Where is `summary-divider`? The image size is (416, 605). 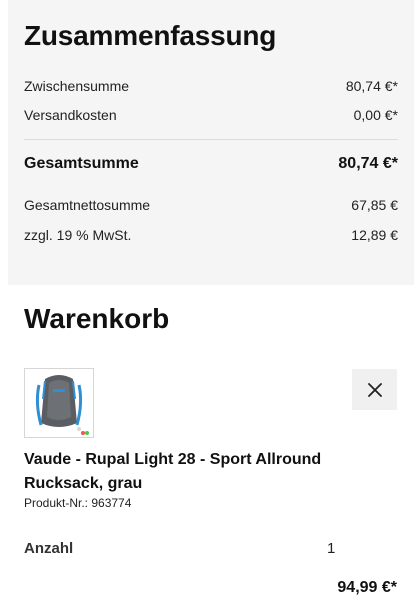
summary-divider is located at coordinates (211, 139).